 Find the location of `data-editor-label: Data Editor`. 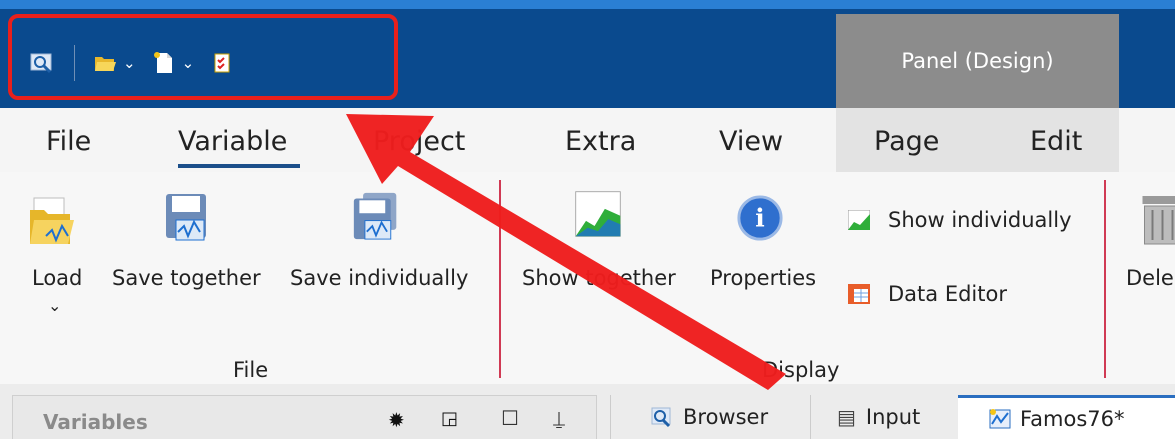

data-editor-label: Data Editor is located at coordinates (947, 294).